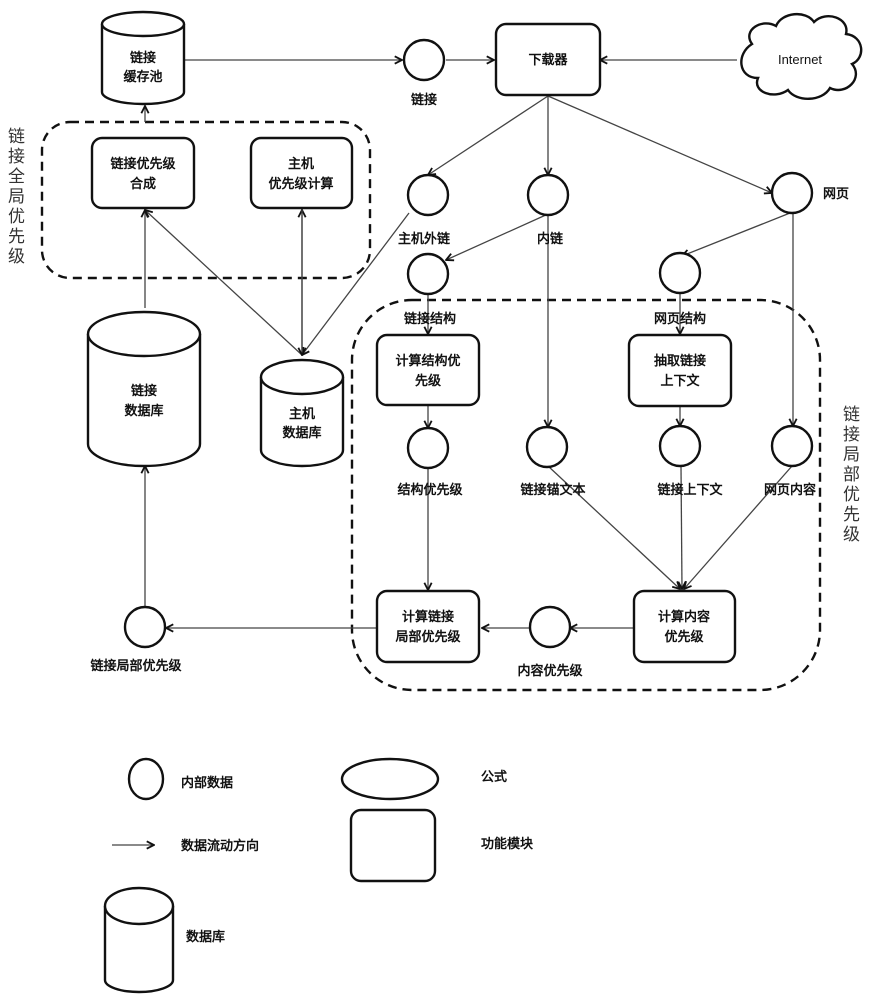  Describe the element at coordinates (689, 490) in the screenshot. I see `link-context-label: 链接上下文` at that location.